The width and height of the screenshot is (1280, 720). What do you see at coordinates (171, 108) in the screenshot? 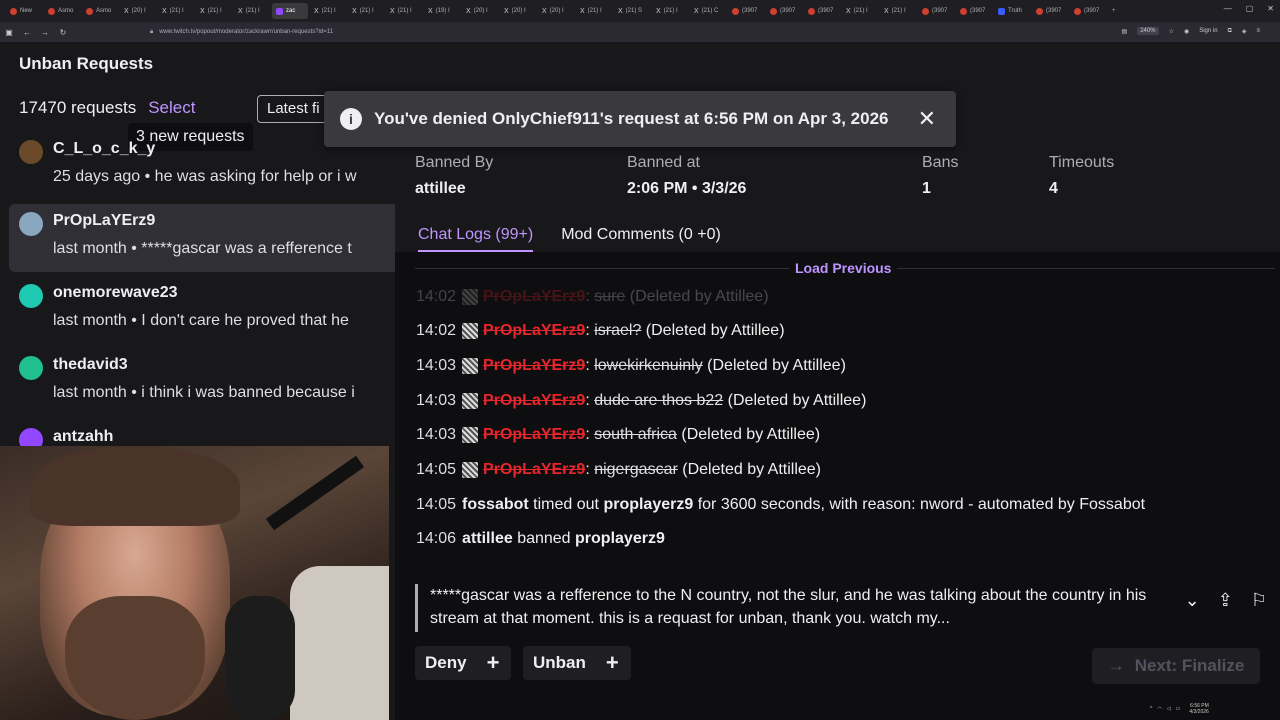
I see `select-link: Select` at bounding box center [171, 108].